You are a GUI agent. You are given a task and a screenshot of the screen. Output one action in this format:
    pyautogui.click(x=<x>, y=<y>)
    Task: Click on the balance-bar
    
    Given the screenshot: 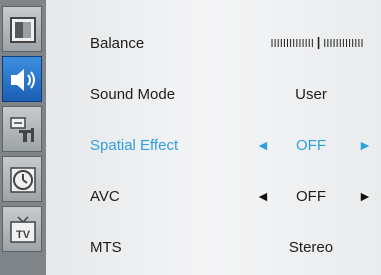 What is the action you would take?
    pyautogui.click(x=317, y=43)
    